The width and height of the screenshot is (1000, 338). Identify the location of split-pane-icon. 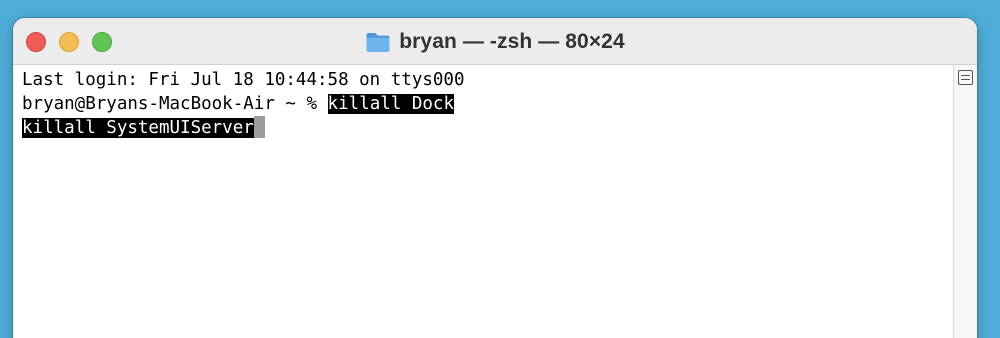
(965, 77).